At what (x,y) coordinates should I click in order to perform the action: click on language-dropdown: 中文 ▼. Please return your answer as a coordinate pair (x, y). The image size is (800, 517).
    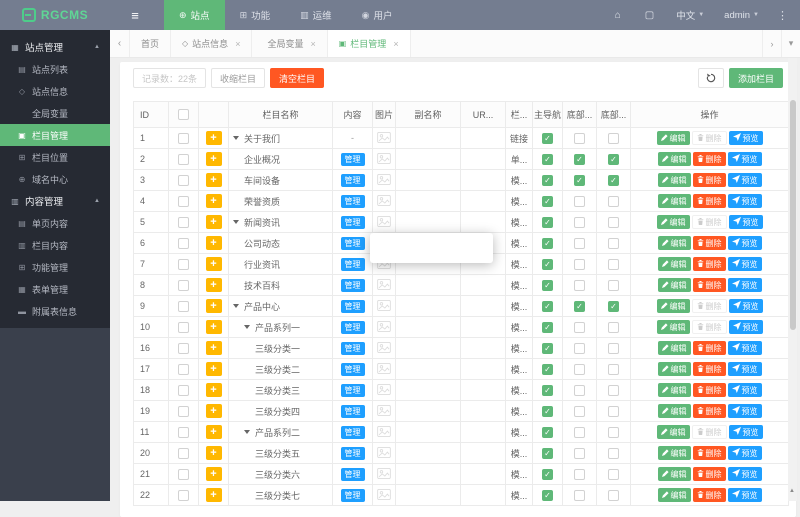
    Looking at the image, I should click on (690, 15).